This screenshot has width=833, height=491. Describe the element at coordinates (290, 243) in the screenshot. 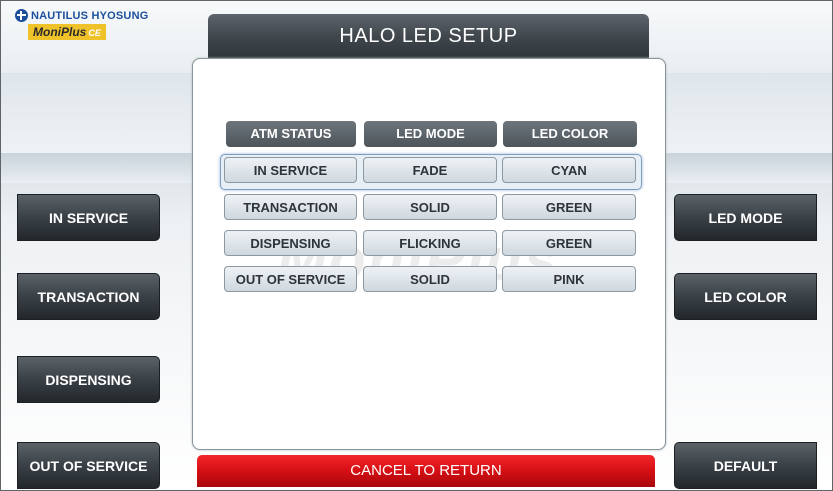

I see `cell-status: DISPENSING` at that location.